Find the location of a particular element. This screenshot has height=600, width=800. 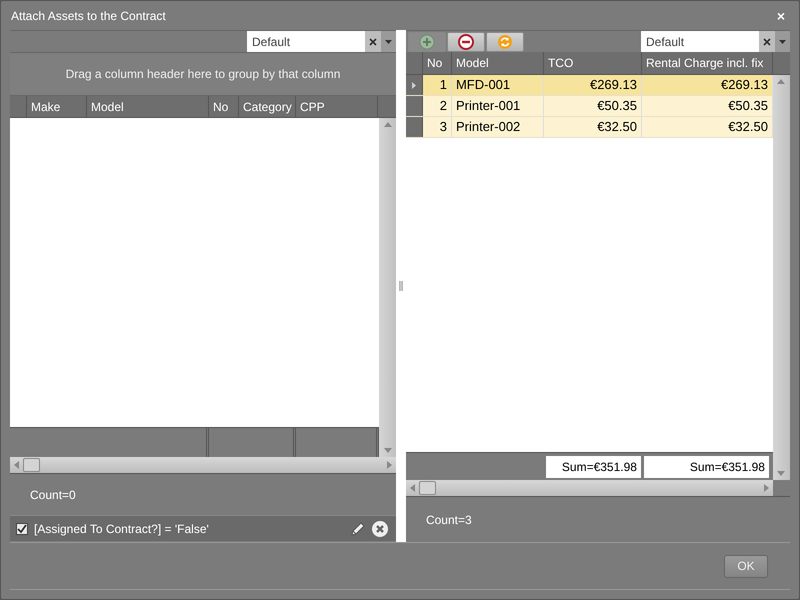

refresh-icon is located at coordinates (504, 42).